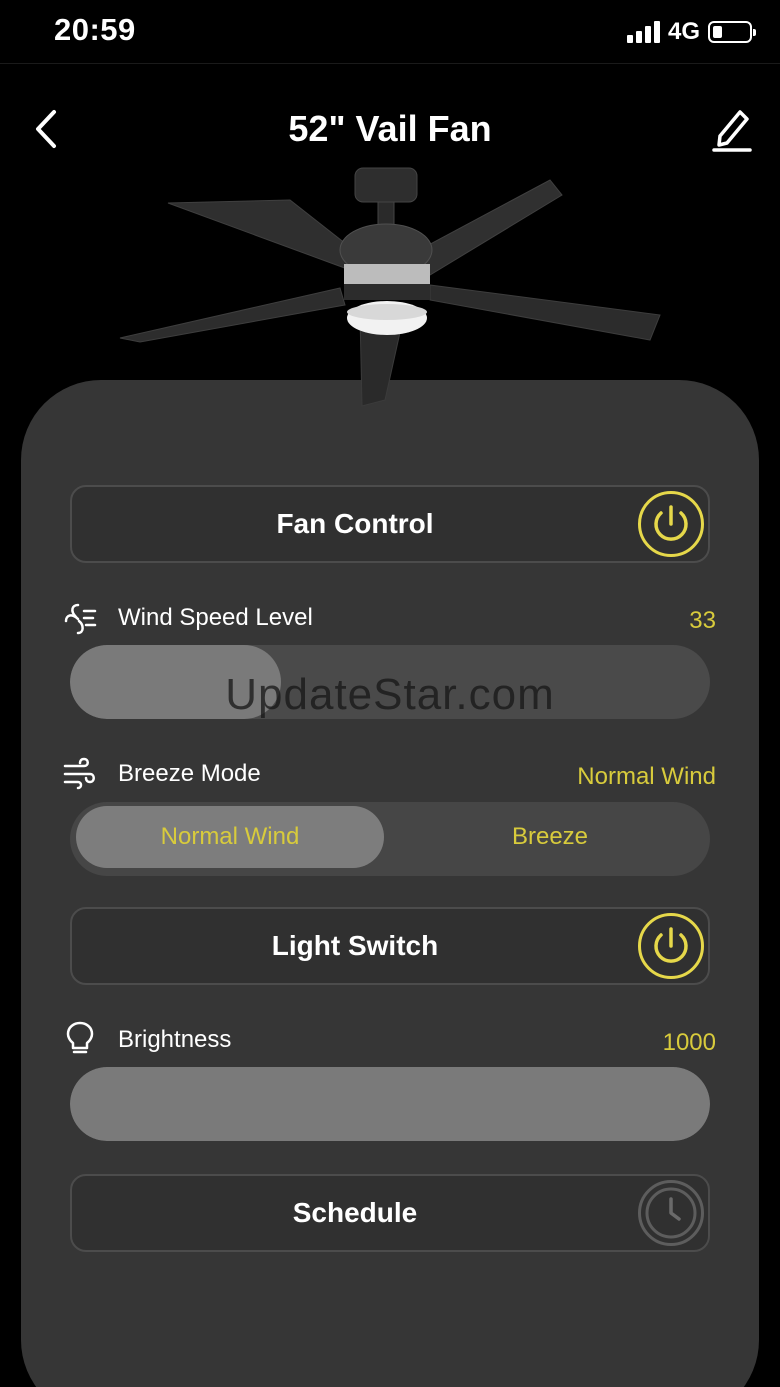 The width and height of the screenshot is (780, 1387). I want to click on fan-power-button, so click(671, 524).